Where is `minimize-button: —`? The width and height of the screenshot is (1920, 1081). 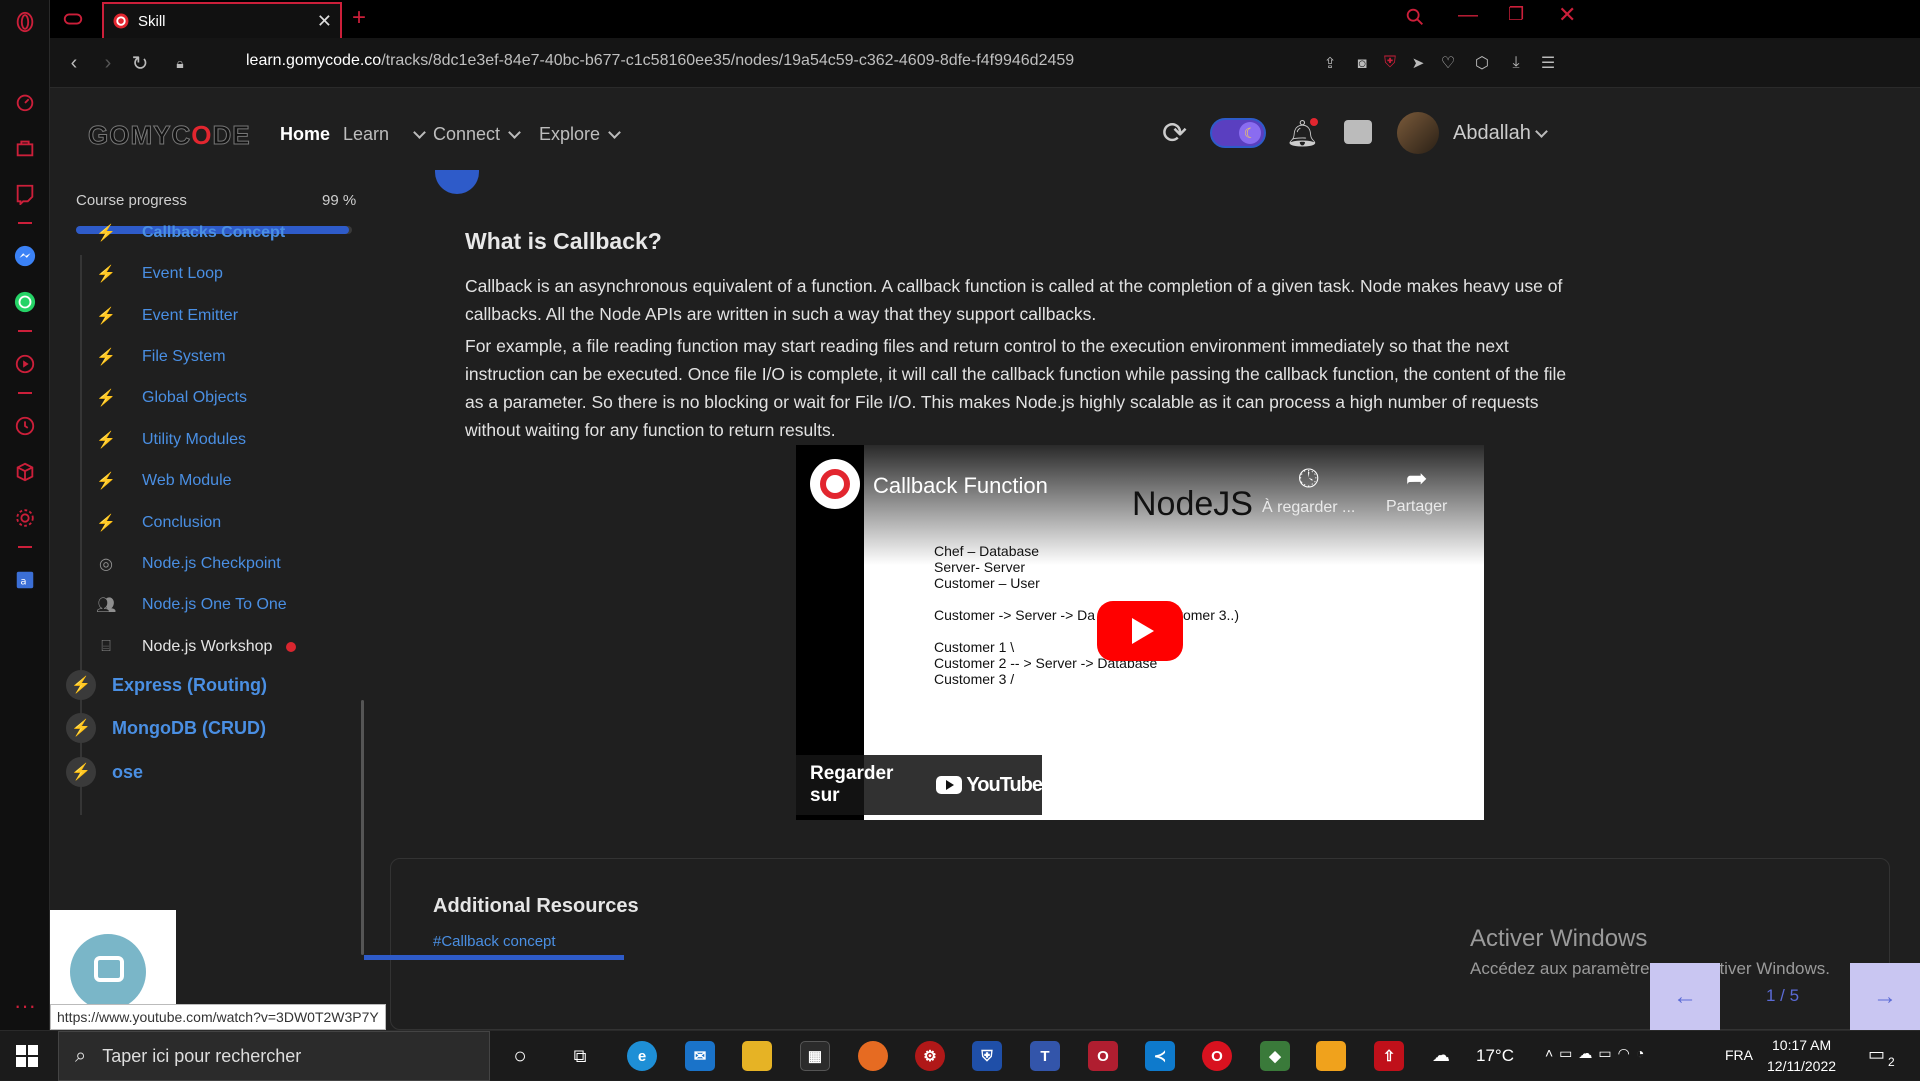
minimize-button: — is located at coordinates (1468, 15).